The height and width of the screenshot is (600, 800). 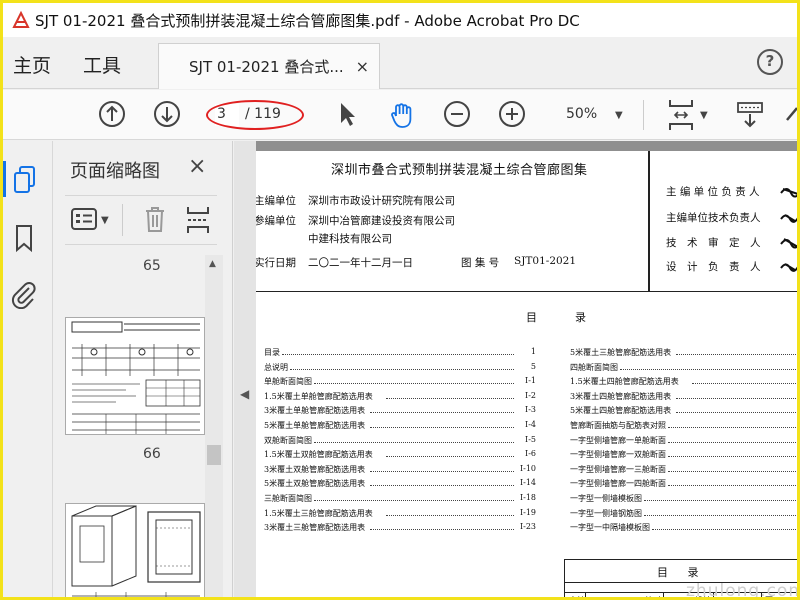 What do you see at coordinates (197, 166) in the screenshot?
I see `close-panel-icon: ×` at bounding box center [197, 166].